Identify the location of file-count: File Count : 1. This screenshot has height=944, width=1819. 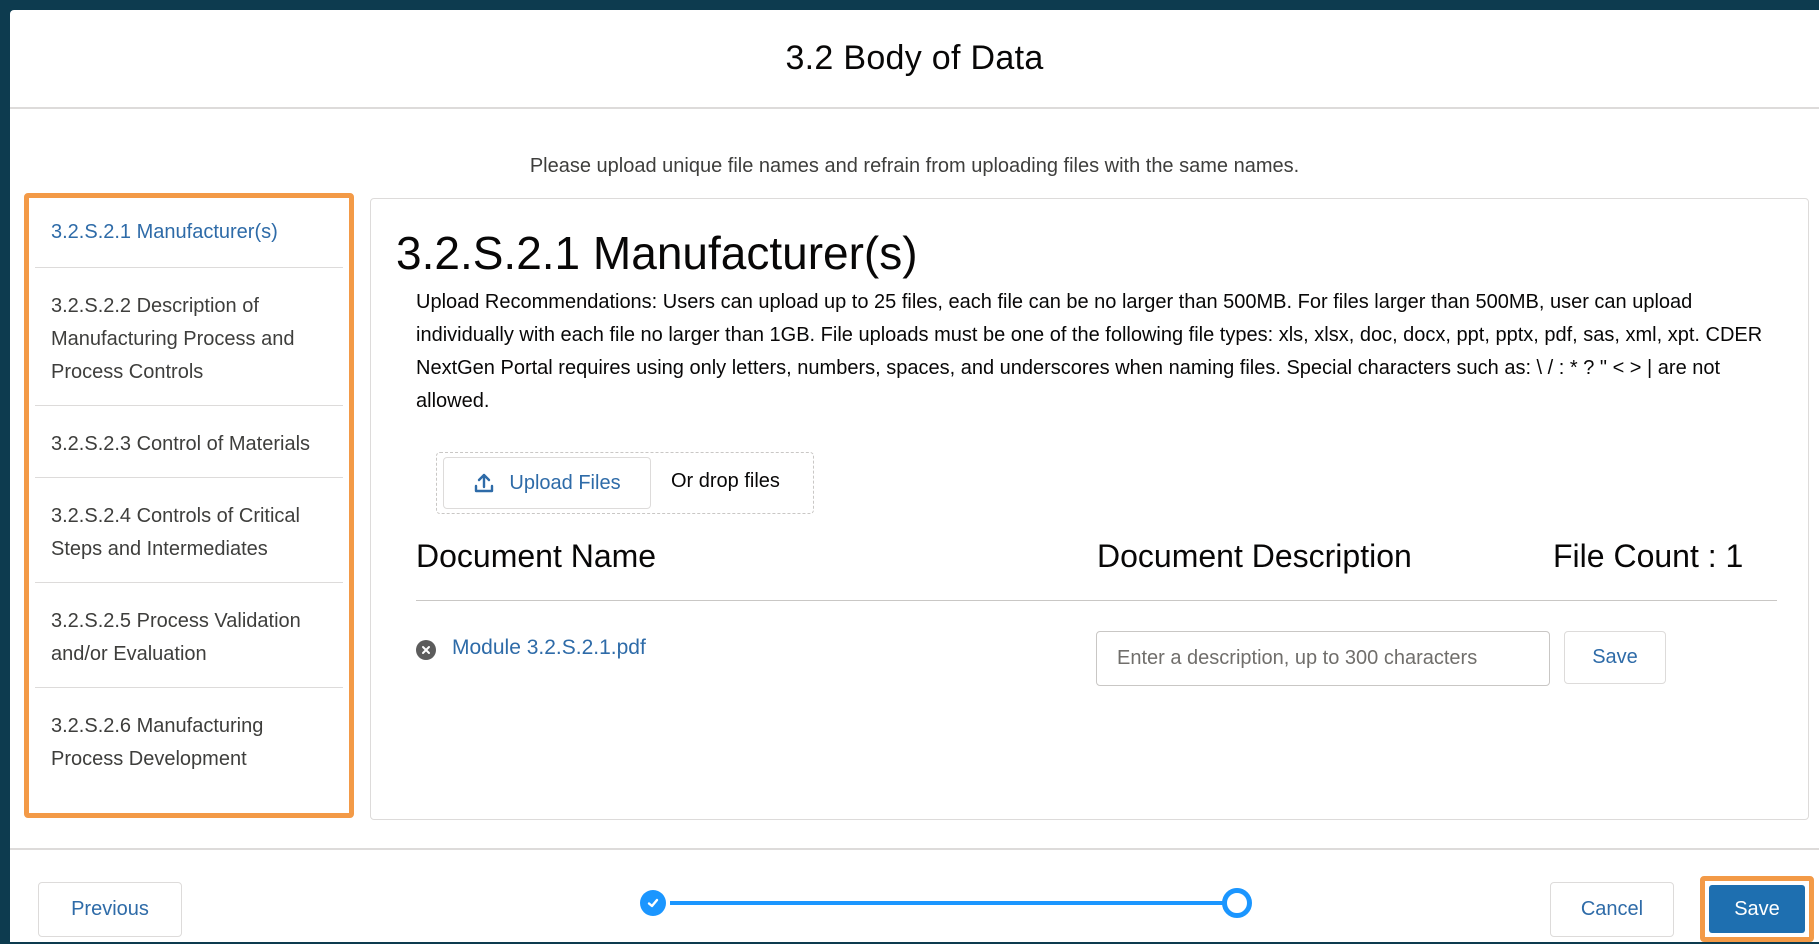
(1648, 556).